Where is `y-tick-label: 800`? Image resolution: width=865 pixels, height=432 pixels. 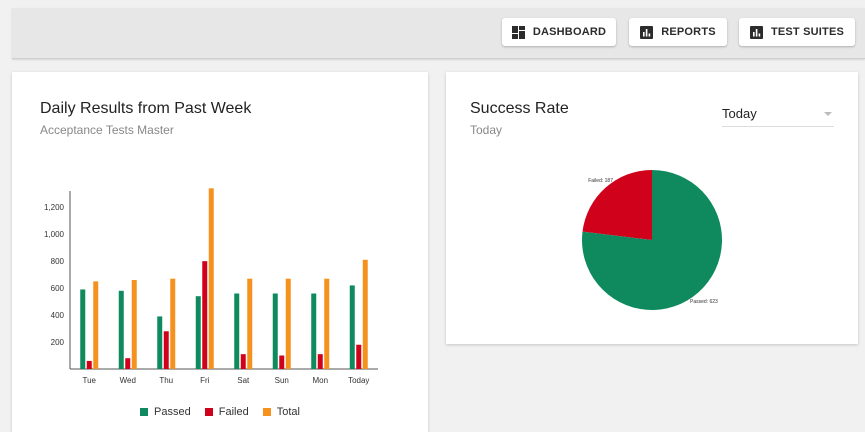
y-tick-label: 800 is located at coordinates (58, 261).